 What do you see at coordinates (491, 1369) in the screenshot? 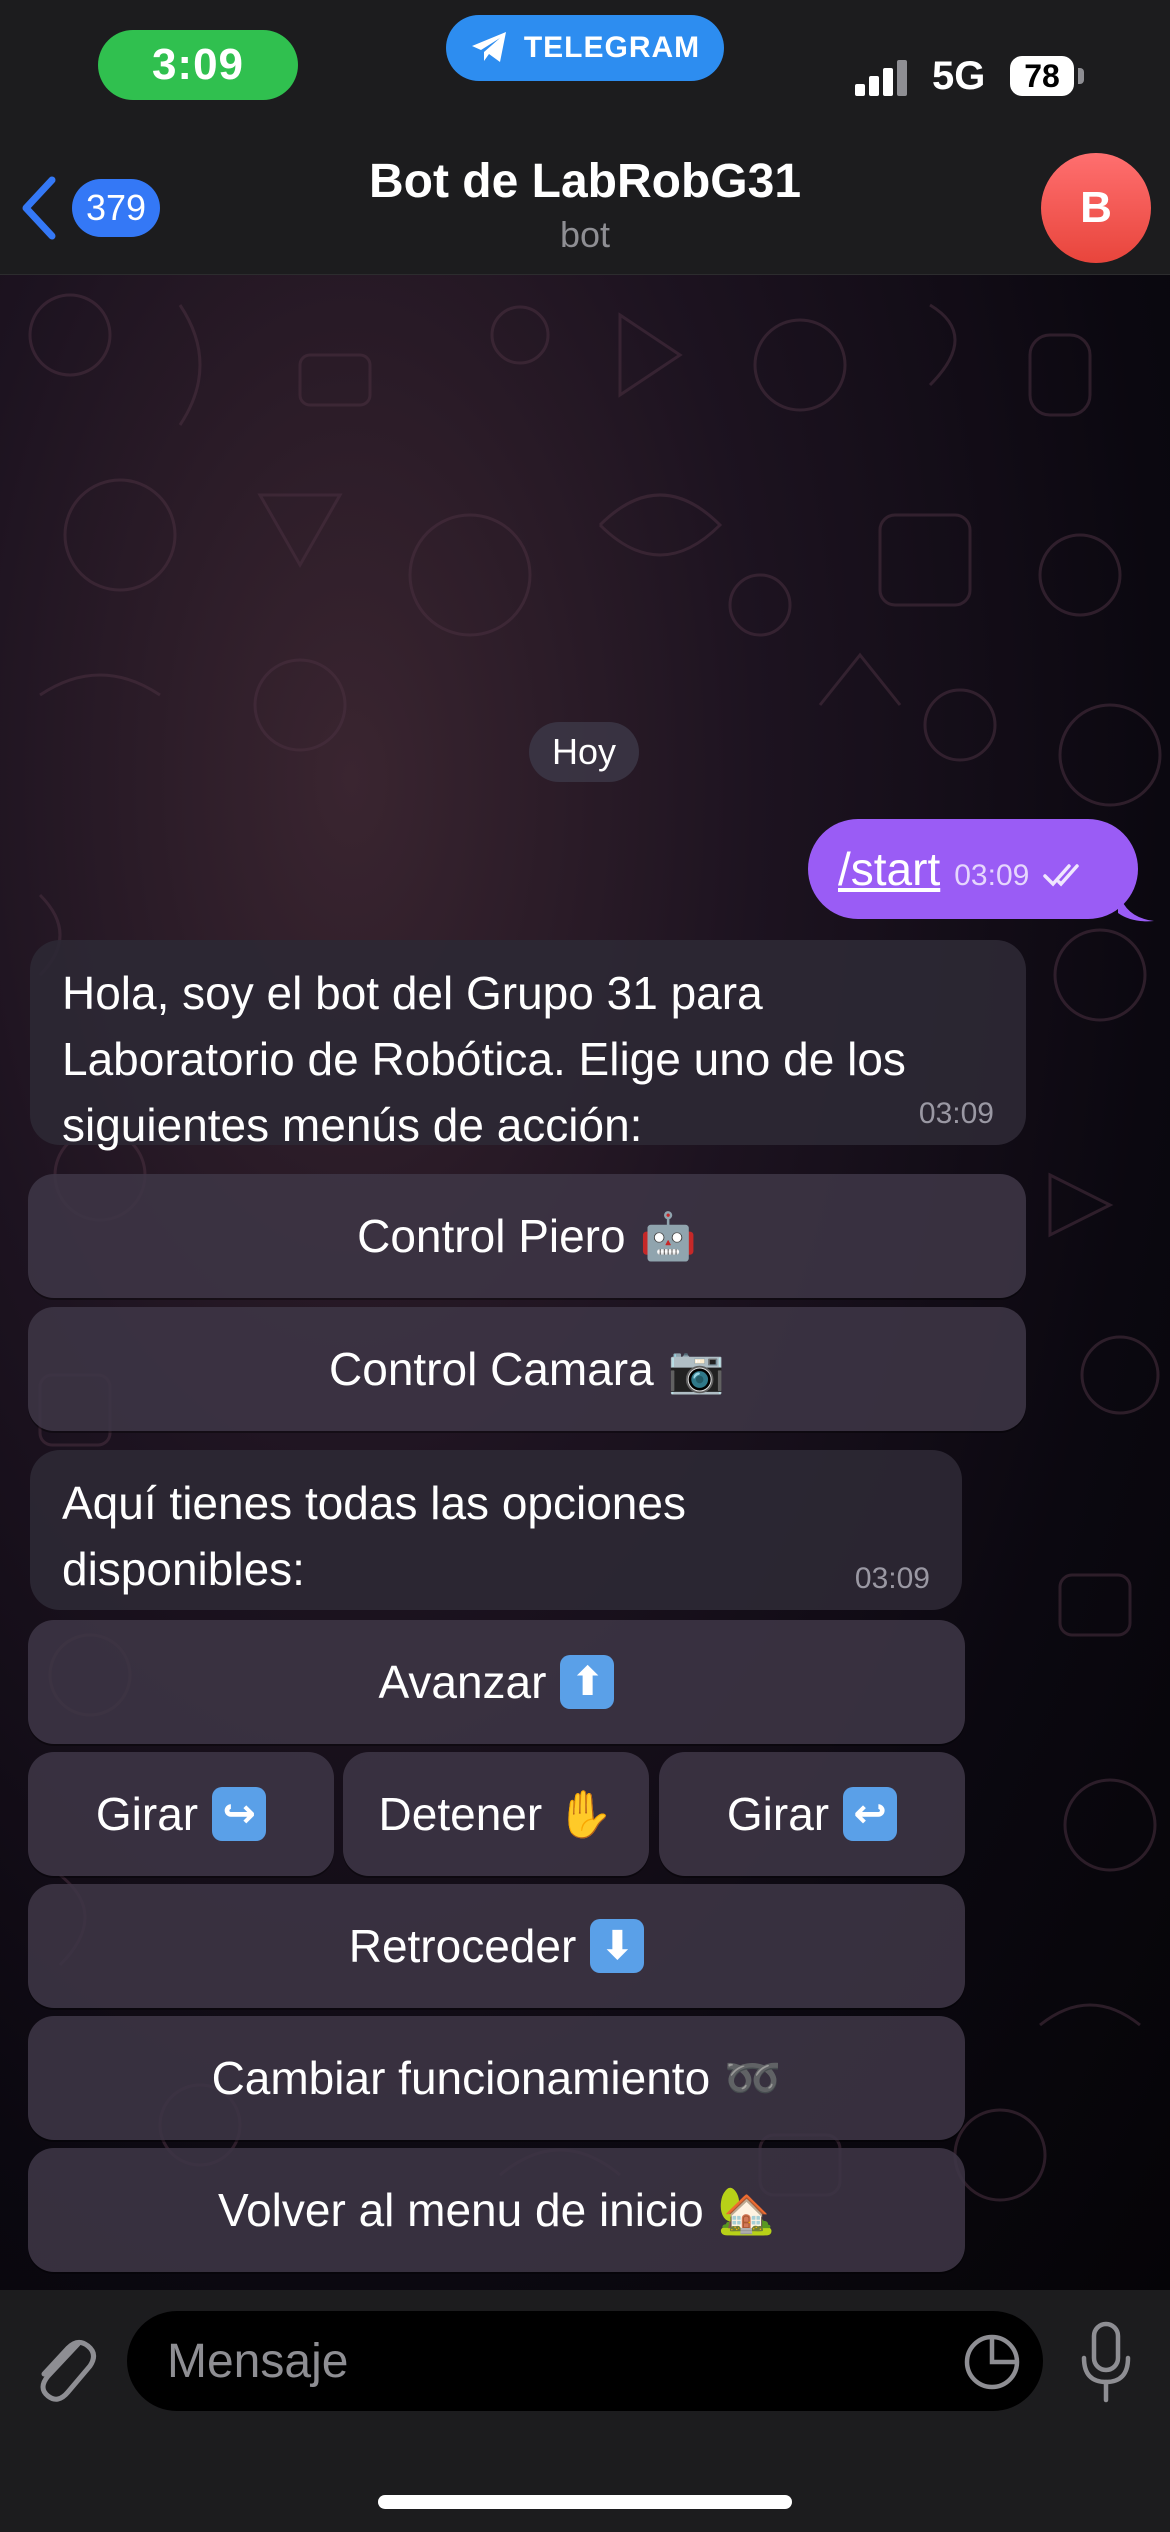
I see `button-label: Control Camara` at bounding box center [491, 1369].